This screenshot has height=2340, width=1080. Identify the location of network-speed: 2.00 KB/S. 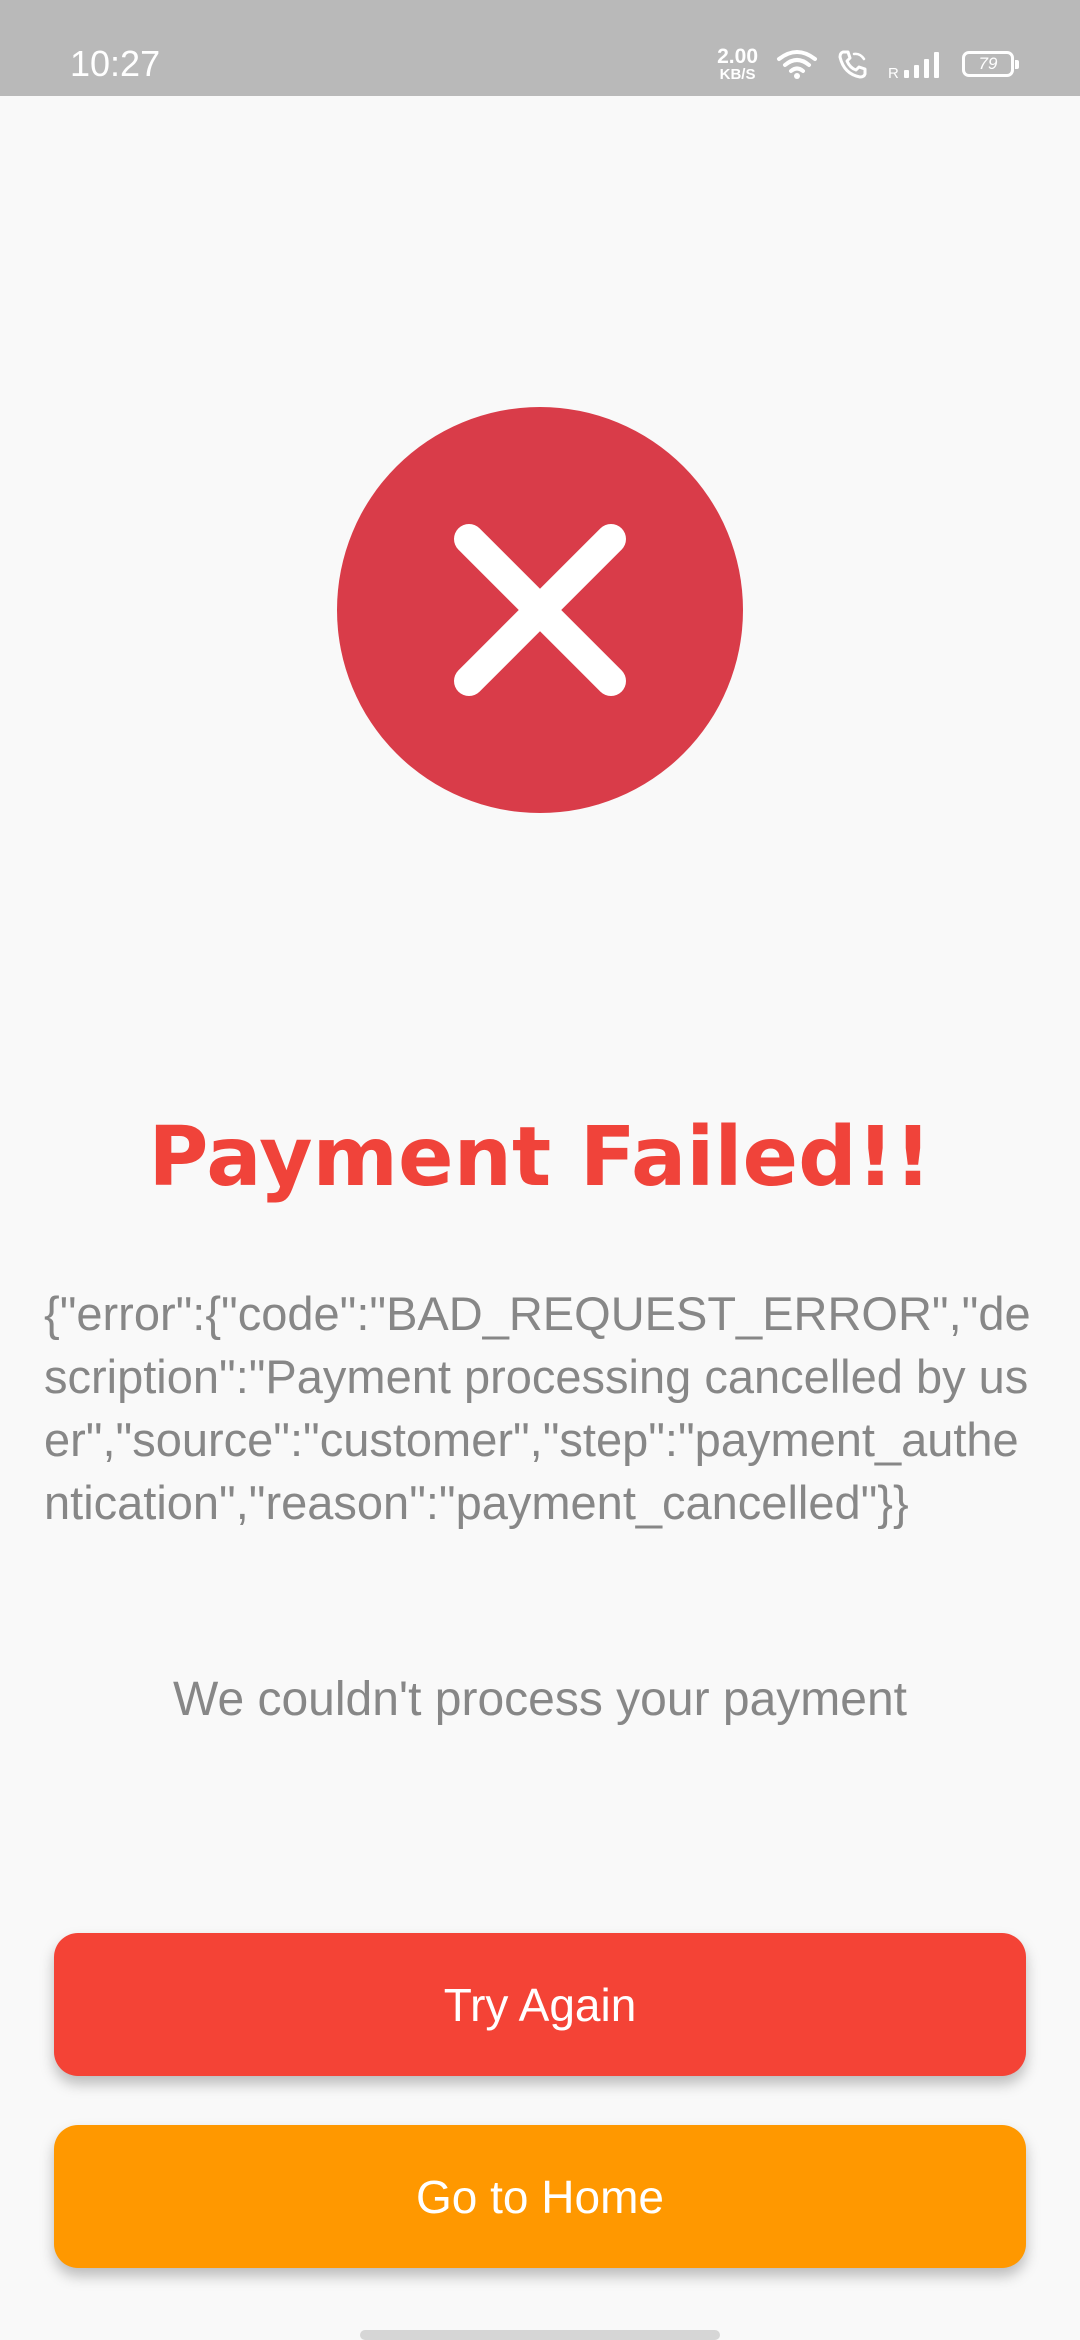
(737, 64).